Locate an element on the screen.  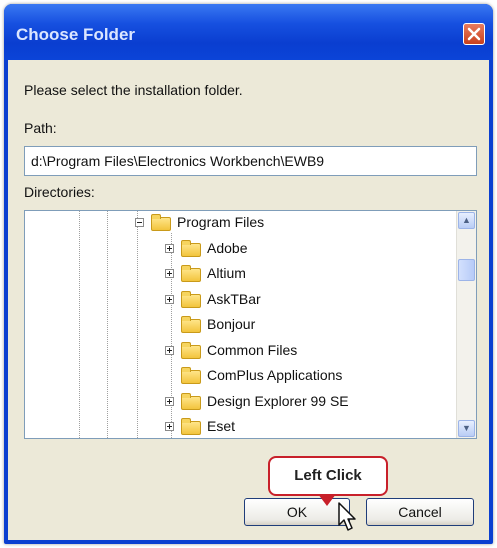
path-label: Path: is located at coordinates (40, 128).